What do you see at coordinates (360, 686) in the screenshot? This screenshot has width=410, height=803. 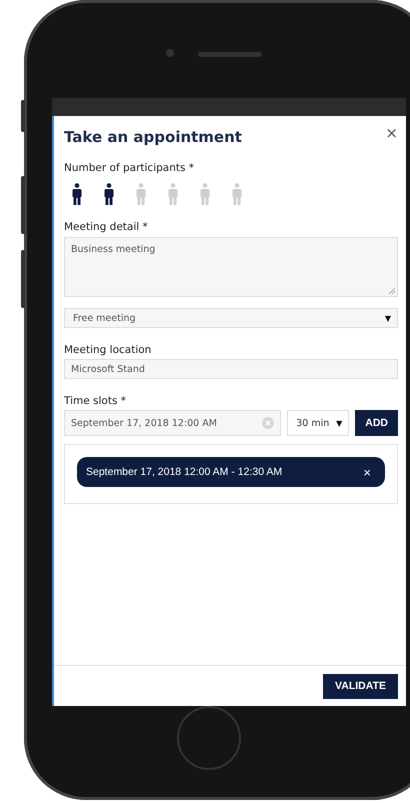 I see `validate-button: VALIDATE` at bounding box center [360, 686].